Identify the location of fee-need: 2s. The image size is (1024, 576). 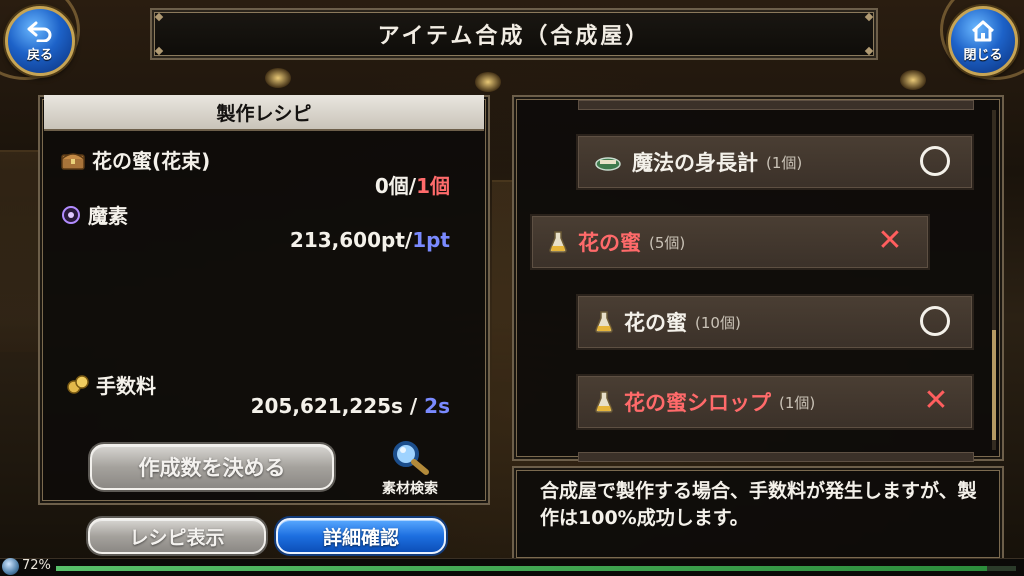
(437, 406).